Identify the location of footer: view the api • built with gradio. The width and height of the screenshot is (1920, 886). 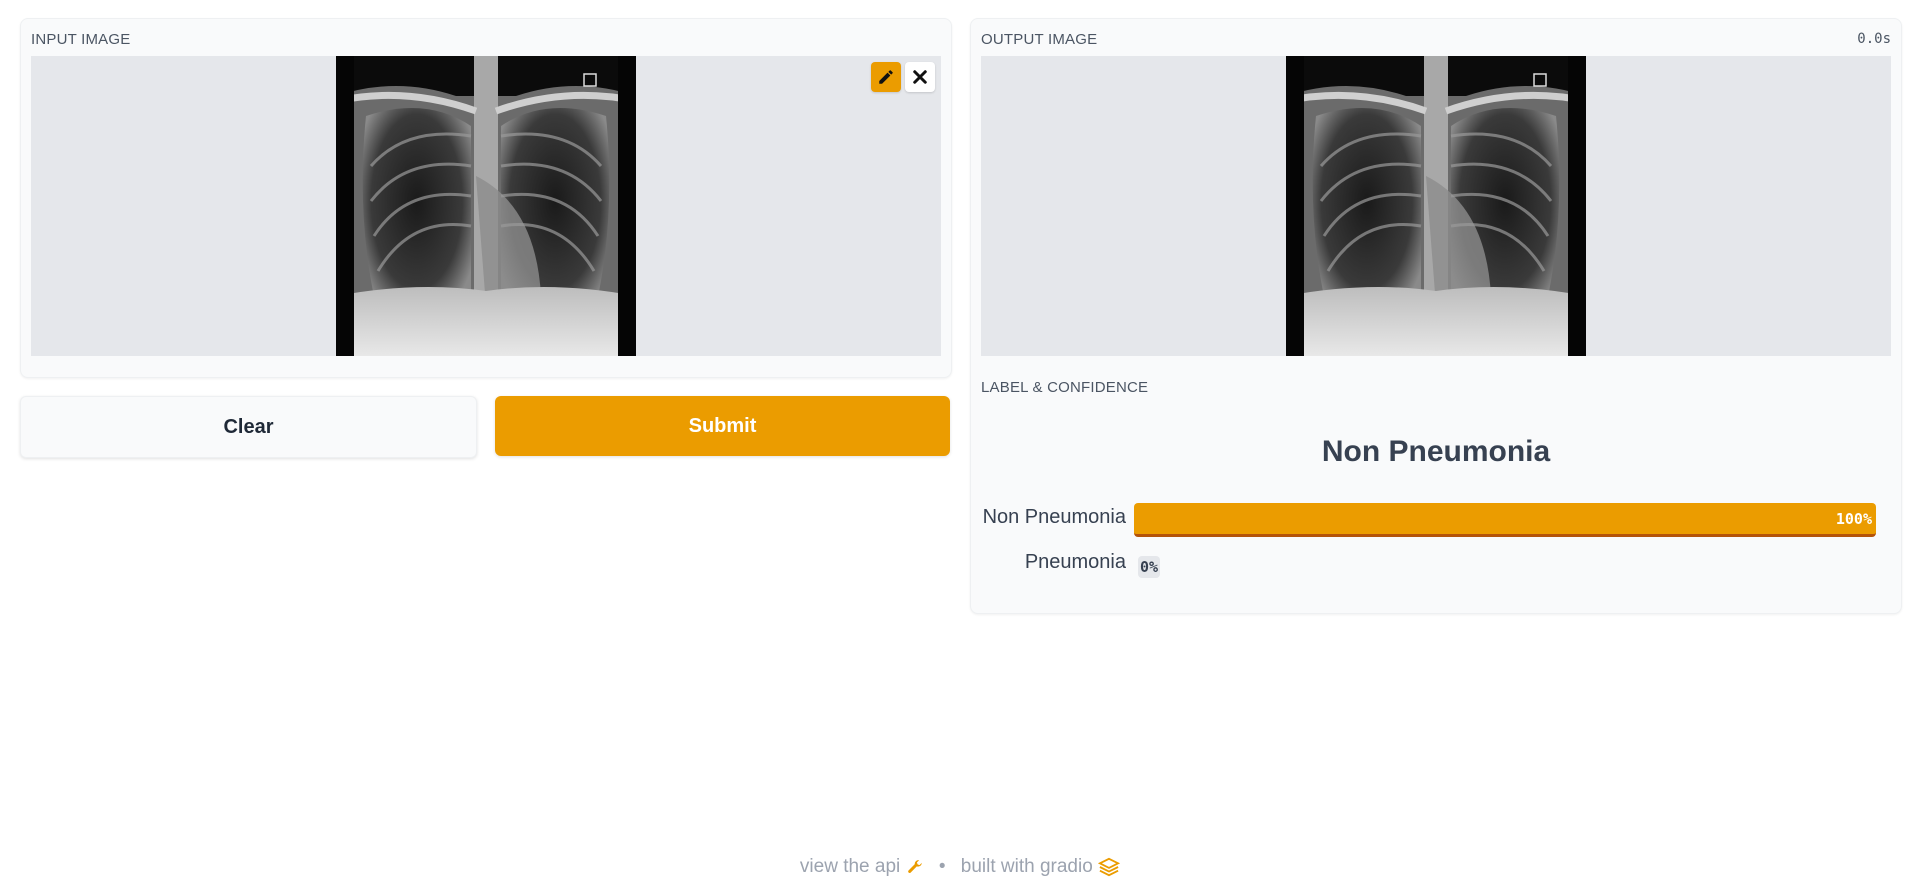
(960, 867).